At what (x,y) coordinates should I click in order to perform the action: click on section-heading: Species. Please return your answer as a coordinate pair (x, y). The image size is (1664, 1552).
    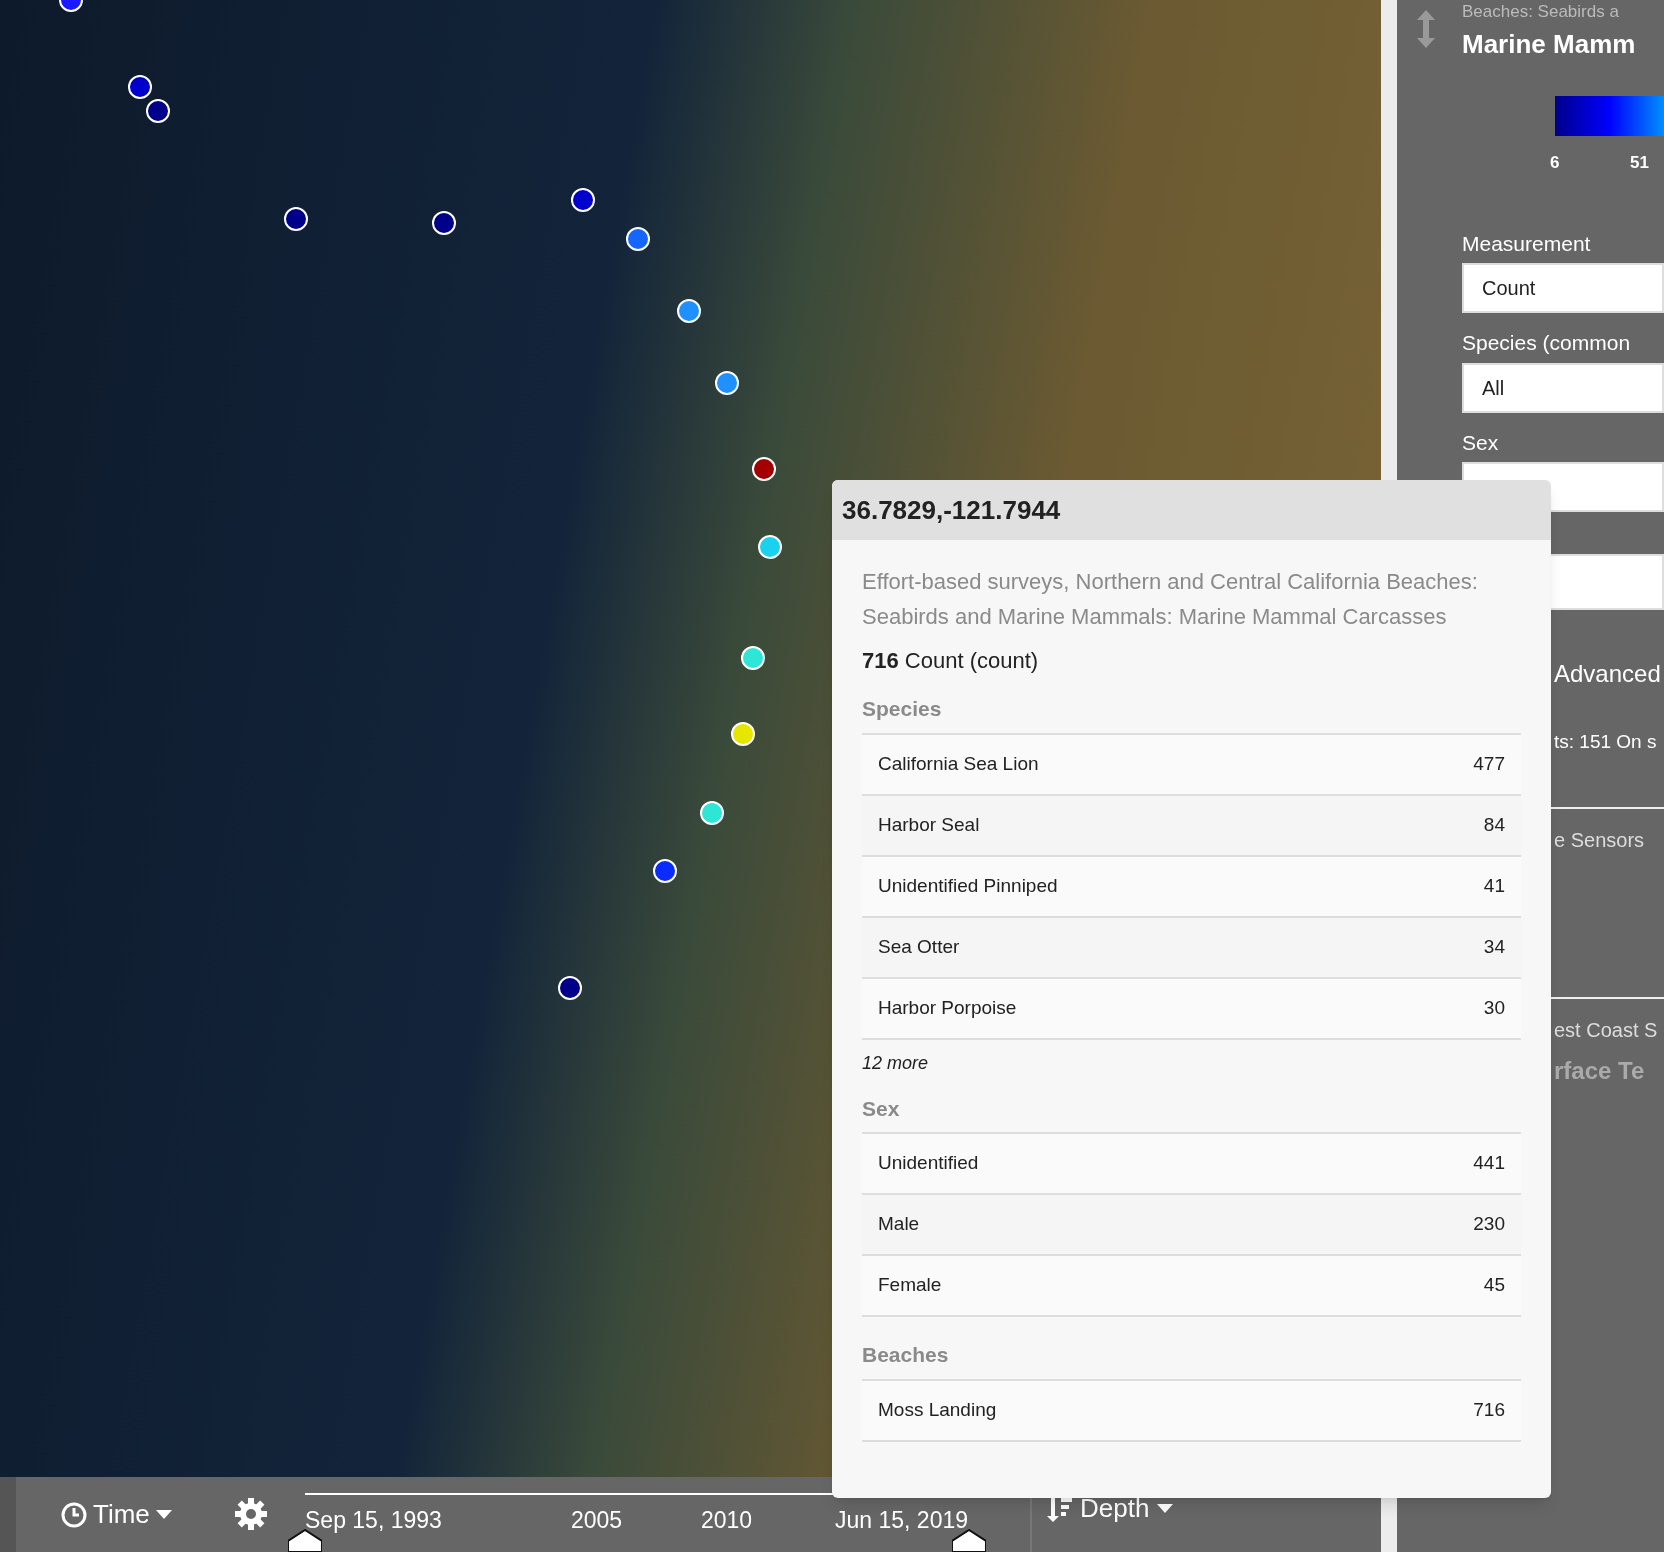
    Looking at the image, I should click on (902, 709).